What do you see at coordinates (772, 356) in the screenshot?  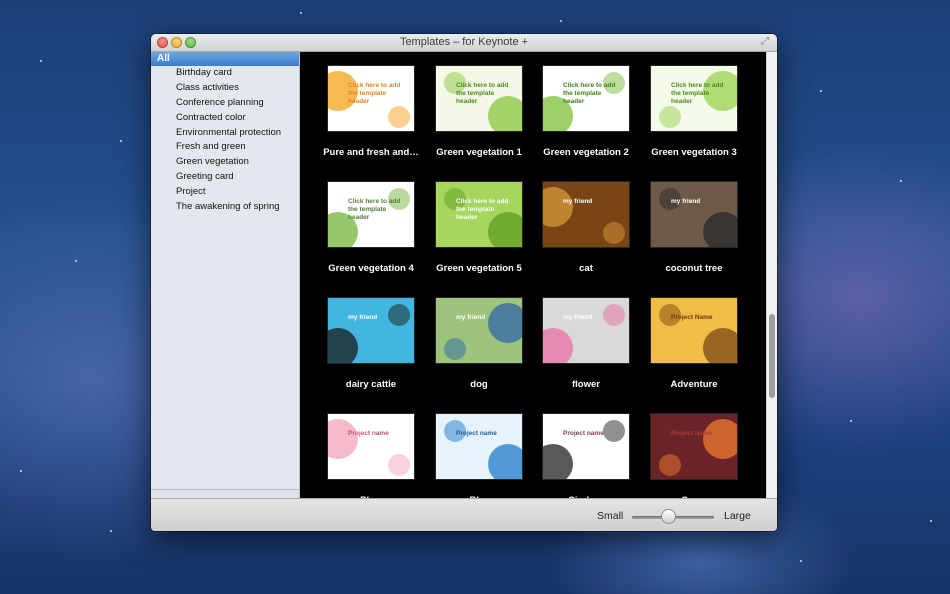 I see `scroll-thumb` at bounding box center [772, 356].